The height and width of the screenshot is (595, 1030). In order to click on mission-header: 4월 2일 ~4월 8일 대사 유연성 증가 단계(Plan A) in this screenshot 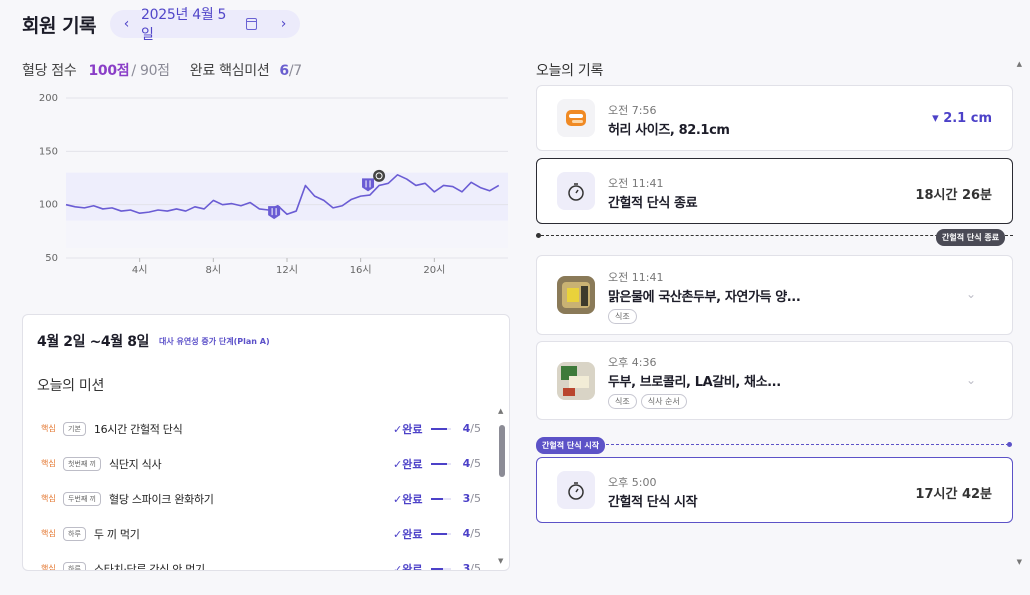, I will do `click(153, 341)`.